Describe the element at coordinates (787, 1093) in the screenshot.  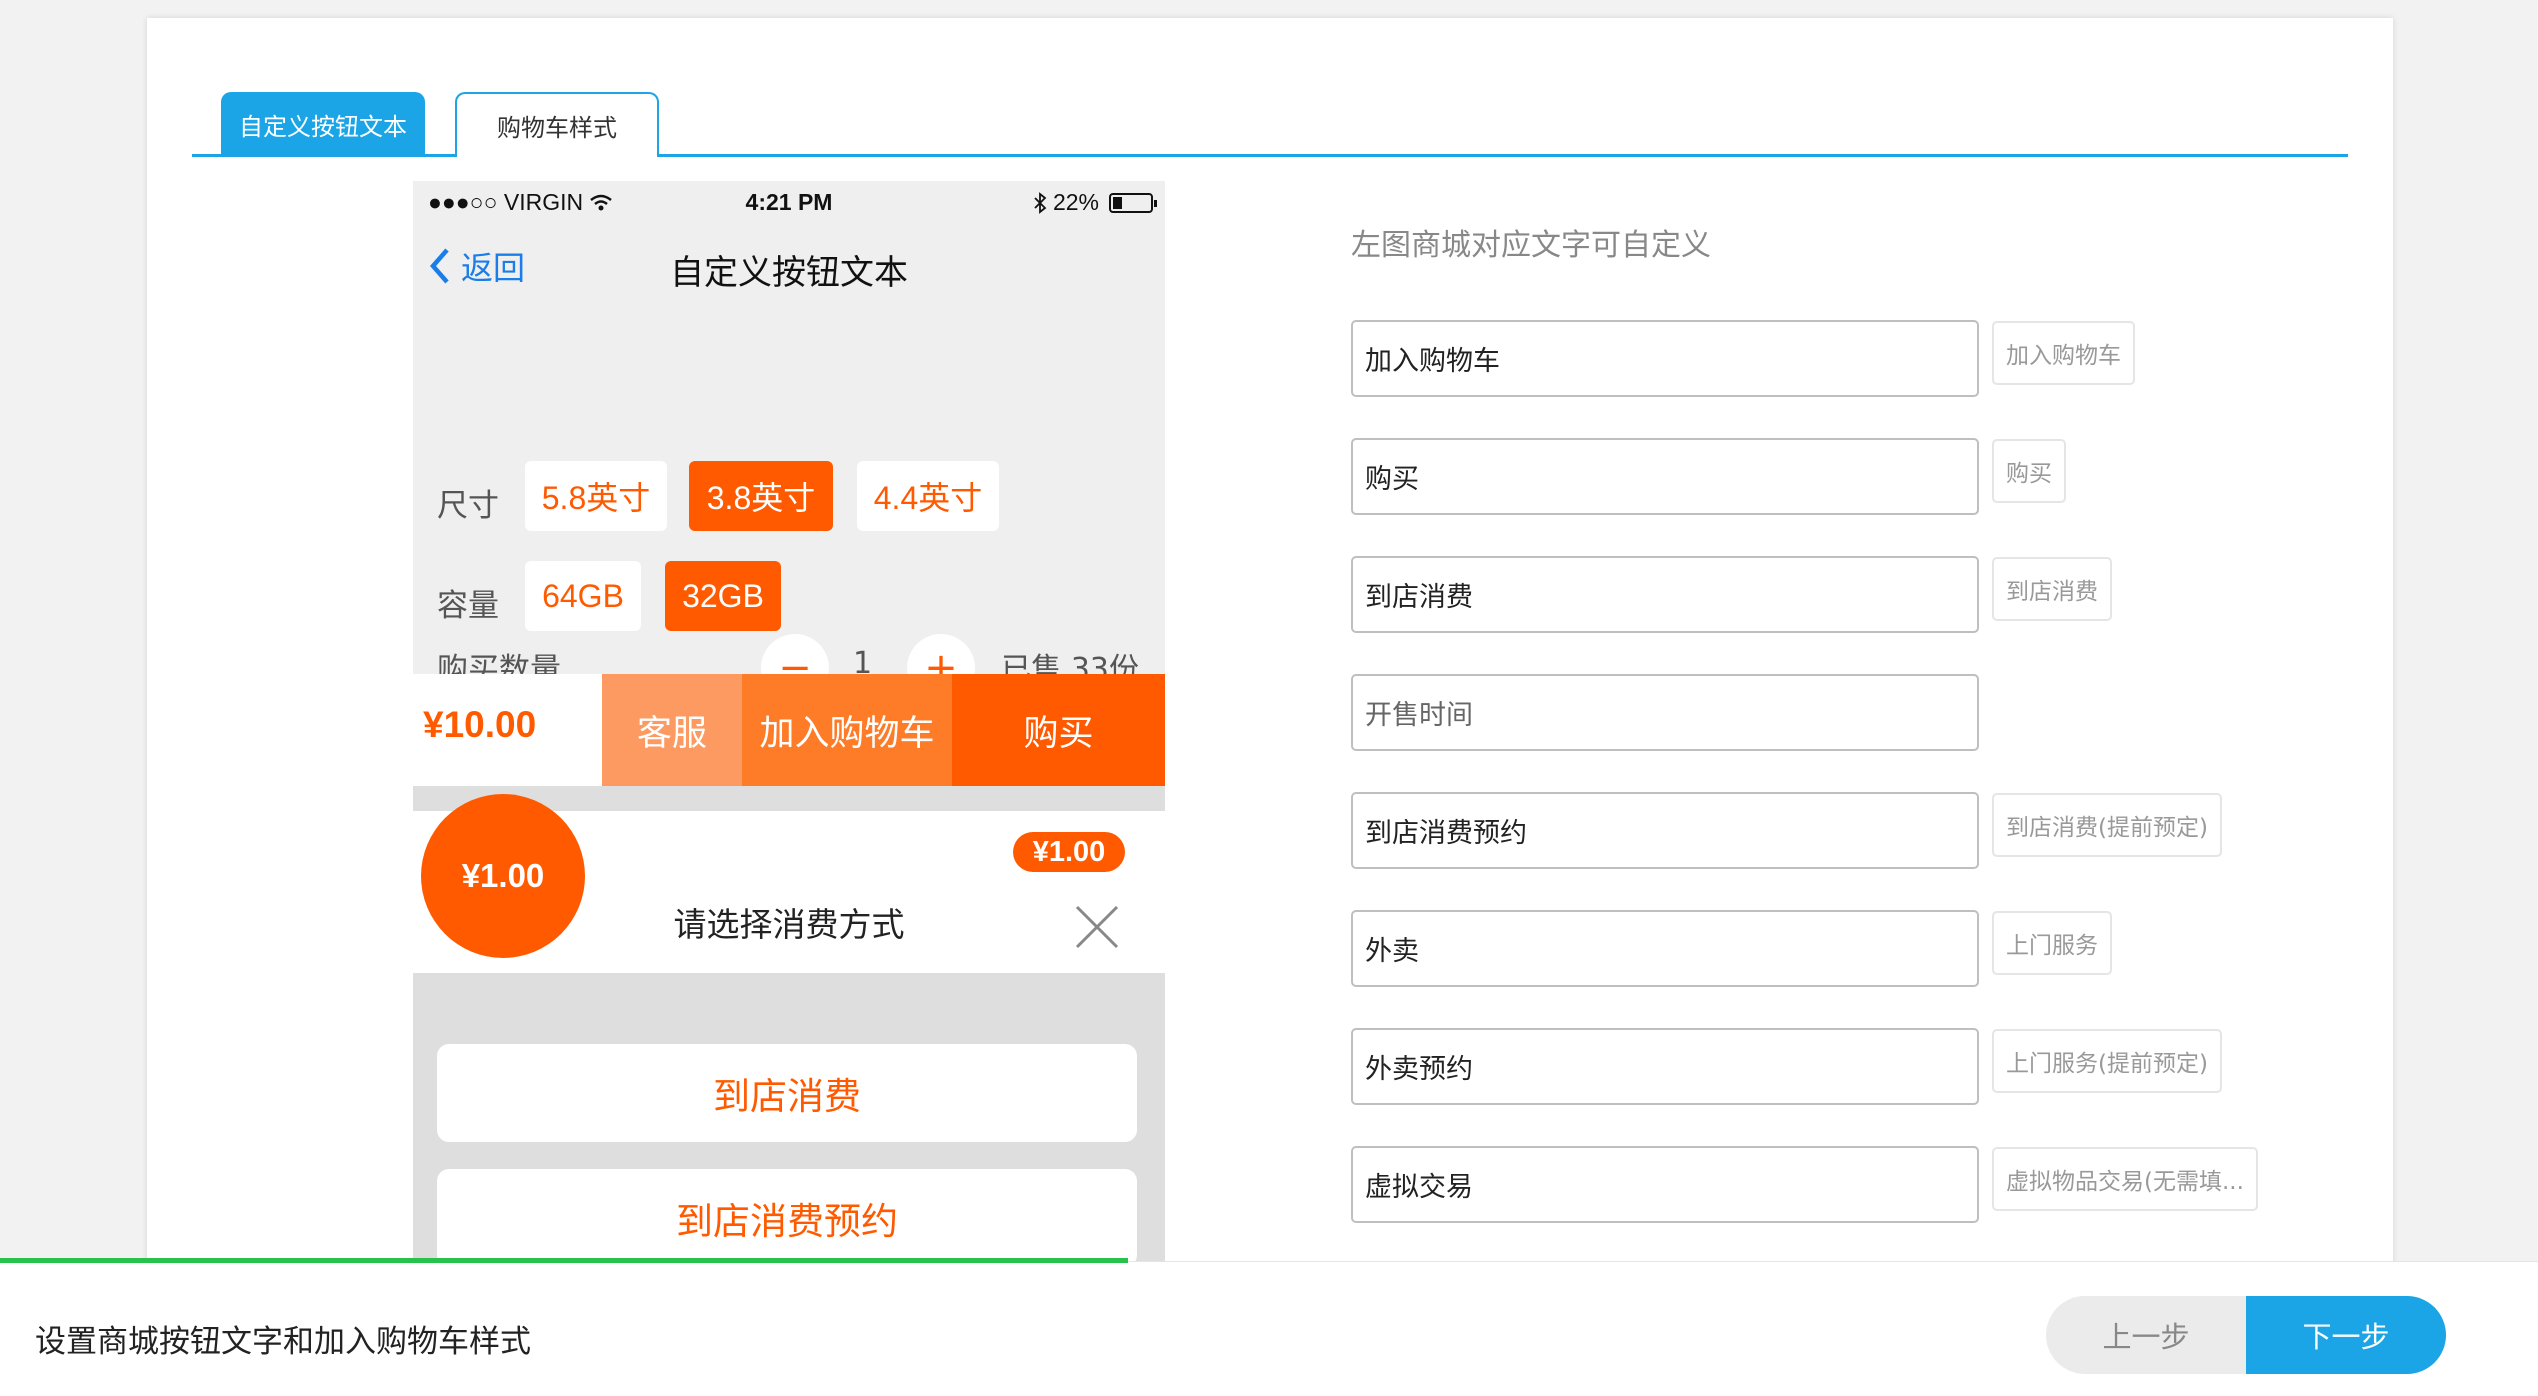
I see `option-in-store: 到店消费` at that location.